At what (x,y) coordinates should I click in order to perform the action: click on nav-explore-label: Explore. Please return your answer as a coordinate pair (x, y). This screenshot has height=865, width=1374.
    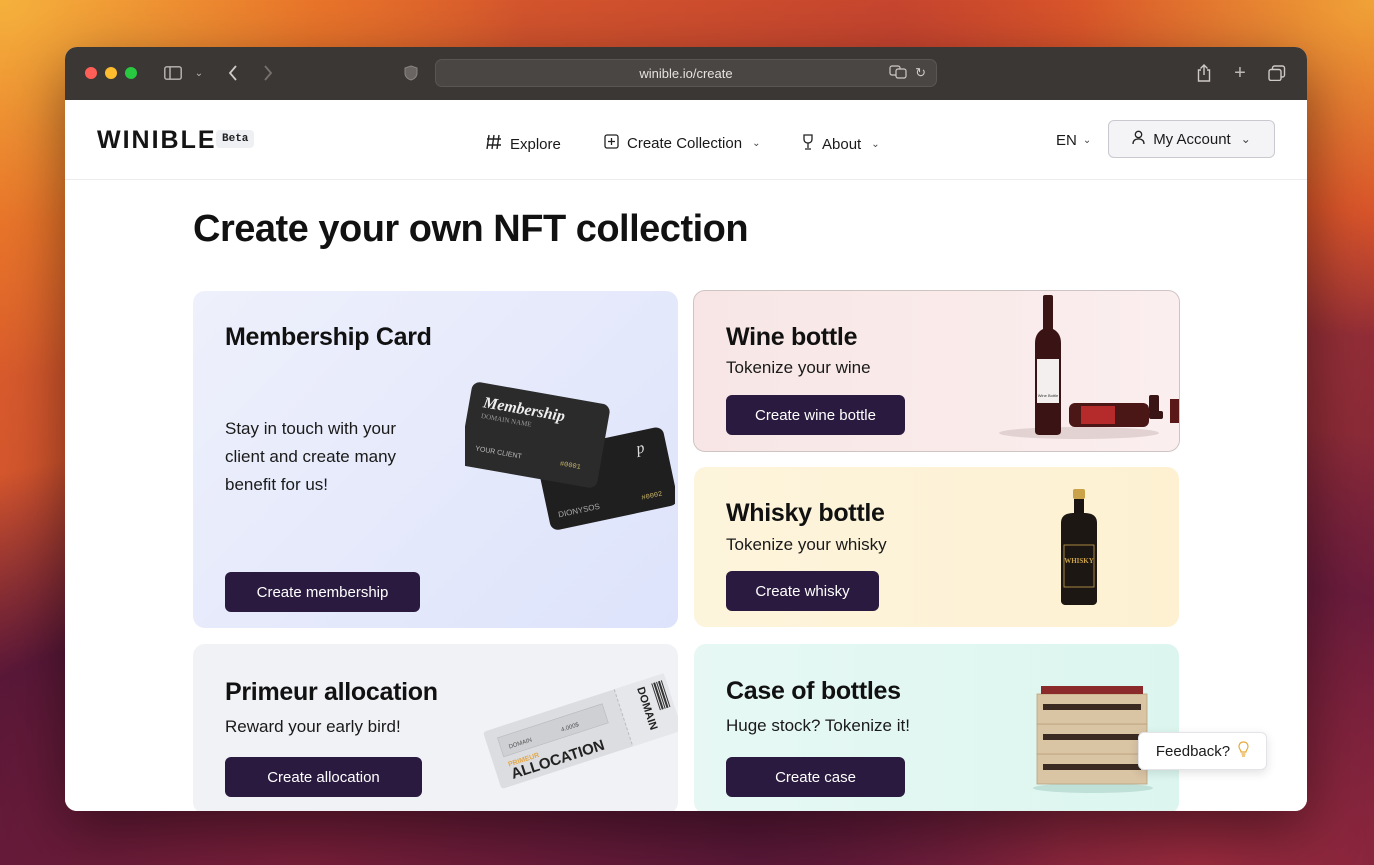
    Looking at the image, I should click on (535, 144).